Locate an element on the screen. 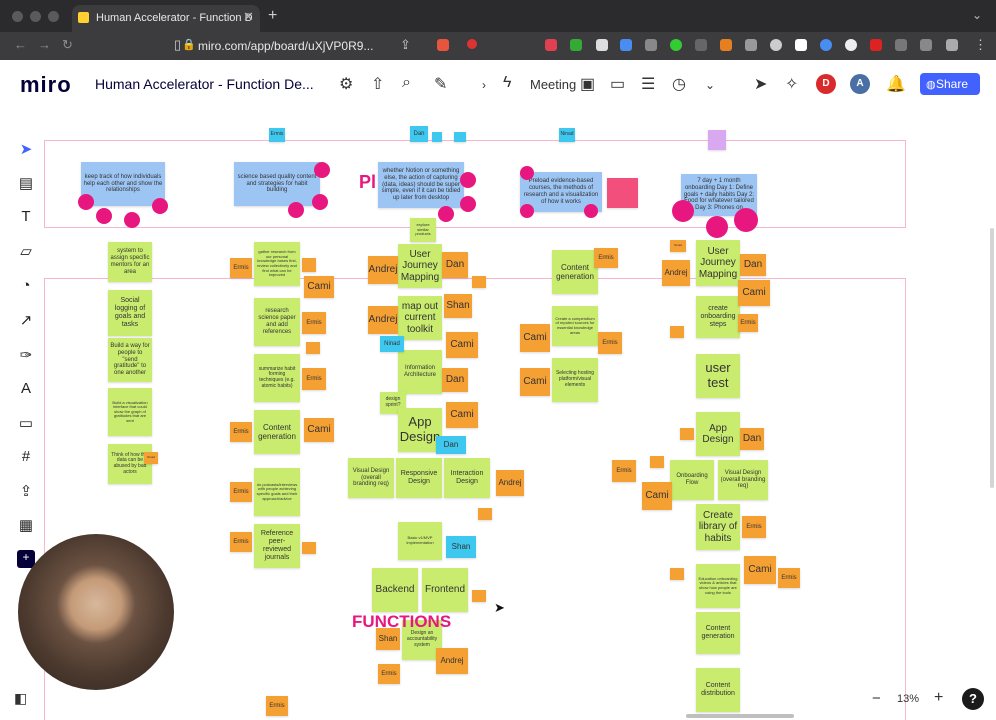 This screenshot has height=720, width=996. sticky-note: Frontend is located at coordinates (445, 590).